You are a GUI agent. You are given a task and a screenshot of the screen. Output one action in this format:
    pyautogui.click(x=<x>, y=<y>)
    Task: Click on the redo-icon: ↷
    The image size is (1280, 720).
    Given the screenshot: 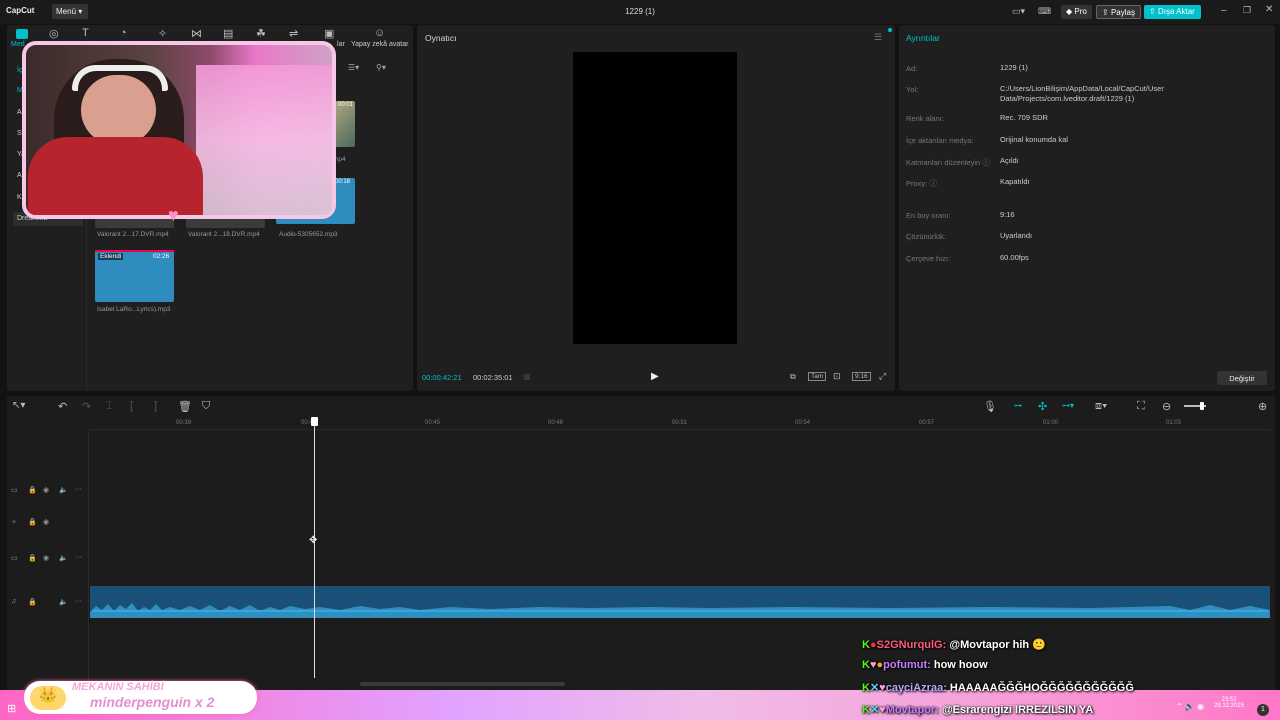 What is the action you would take?
    pyautogui.click(x=86, y=406)
    